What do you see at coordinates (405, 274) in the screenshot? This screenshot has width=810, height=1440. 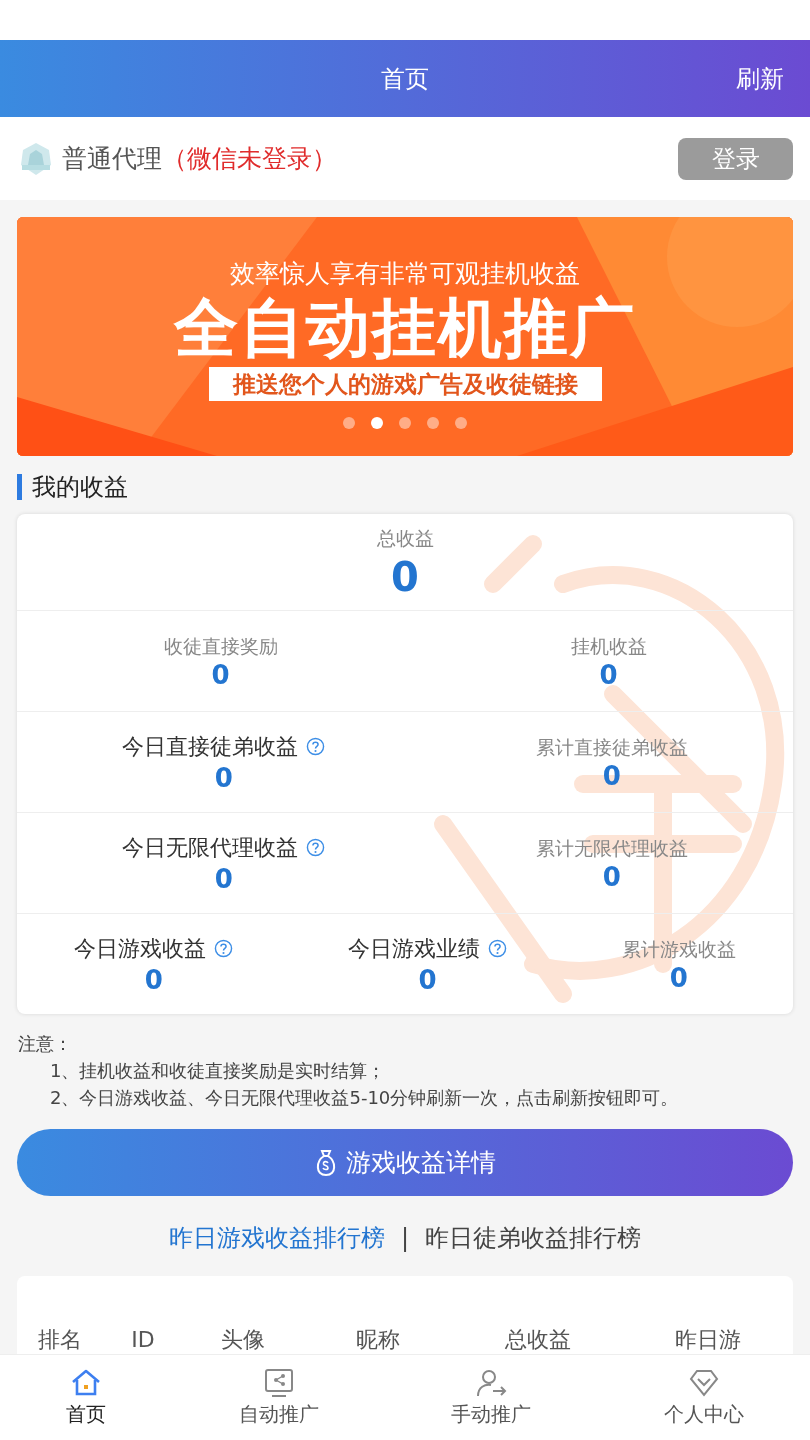 I see `banner-subtitle: 效率惊人享有非常可观挂机收益` at bounding box center [405, 274].